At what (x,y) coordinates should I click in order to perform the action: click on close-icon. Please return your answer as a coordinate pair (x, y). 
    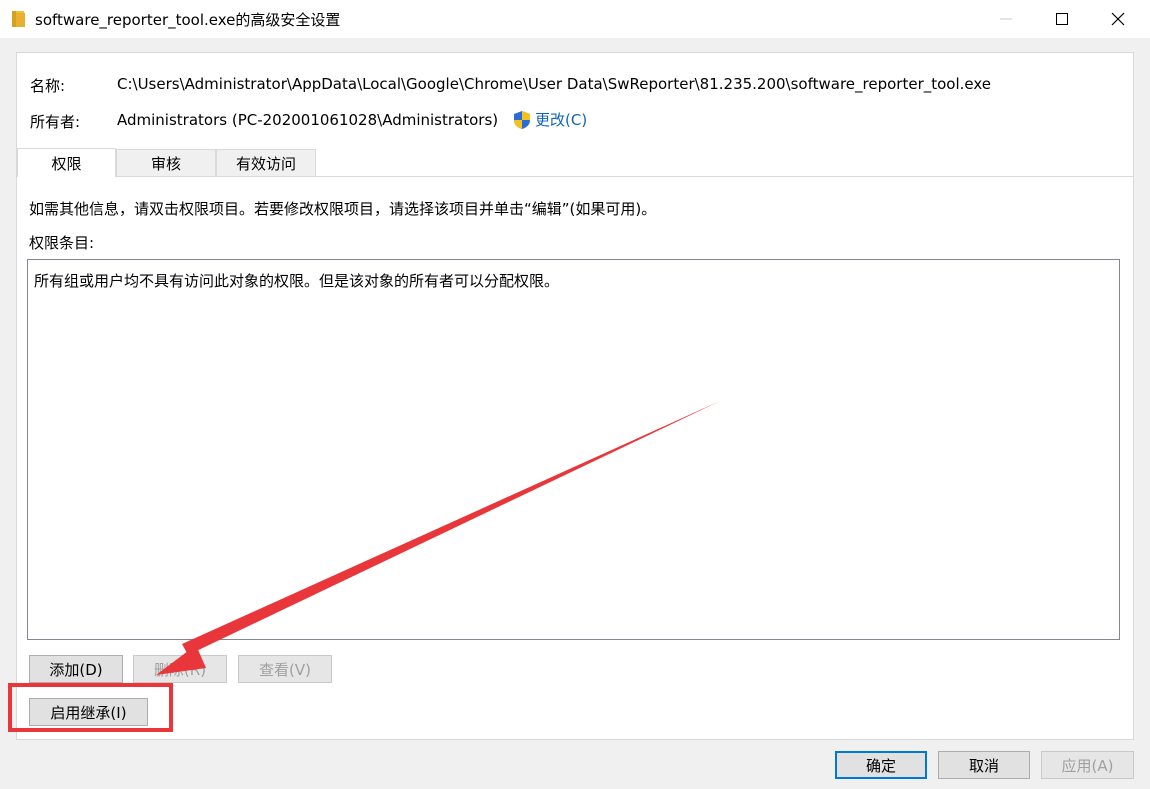
    Looking at the image, I should click on (1118, 19).